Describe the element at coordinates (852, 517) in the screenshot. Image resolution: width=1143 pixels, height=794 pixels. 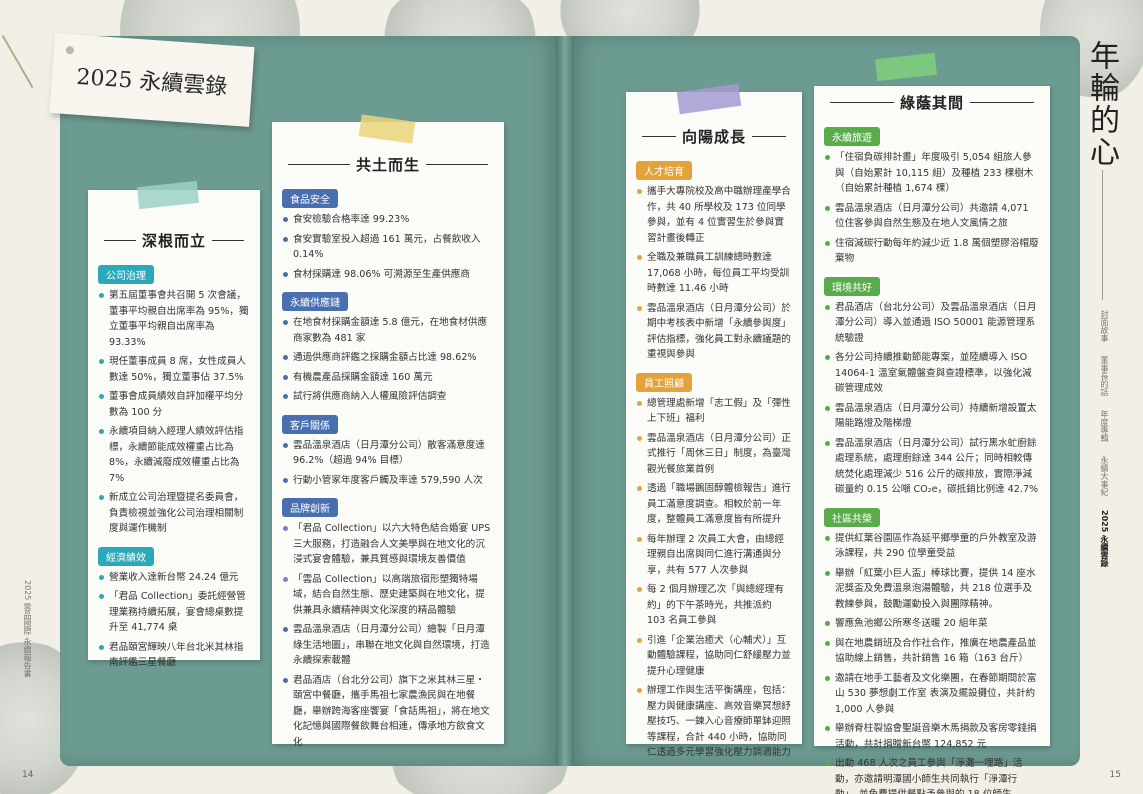
I see `section-badge: 社區共榮` at that location.